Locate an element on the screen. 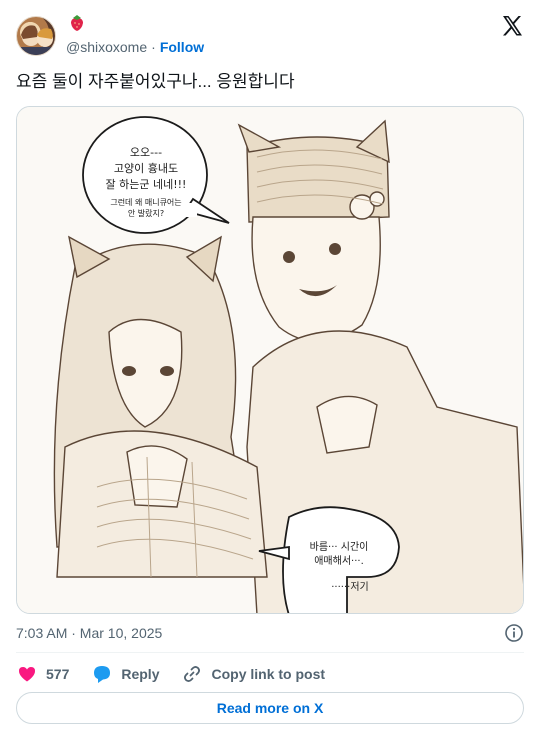 Image resolution: width=540 pixels, height=740 pixels. action-bar: 577 Reply Copy link to post is located at coordinates (270, 674).